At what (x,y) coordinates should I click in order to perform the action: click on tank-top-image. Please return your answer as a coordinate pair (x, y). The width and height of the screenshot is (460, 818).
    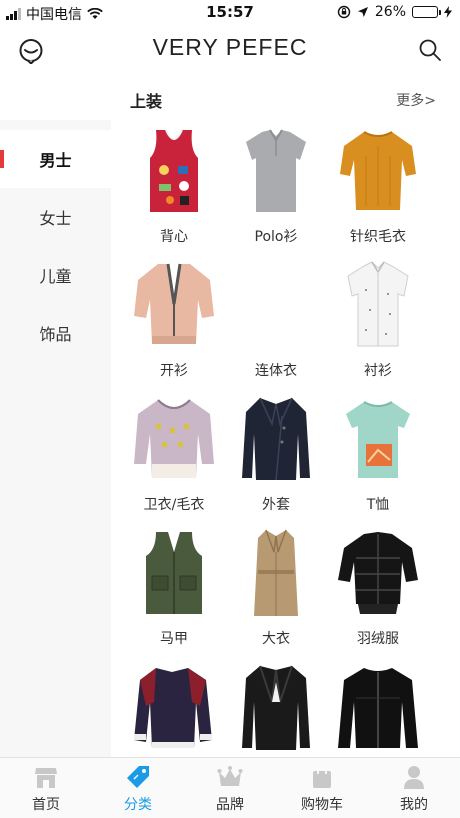
    Looking at the image, I should click on (174, 170).